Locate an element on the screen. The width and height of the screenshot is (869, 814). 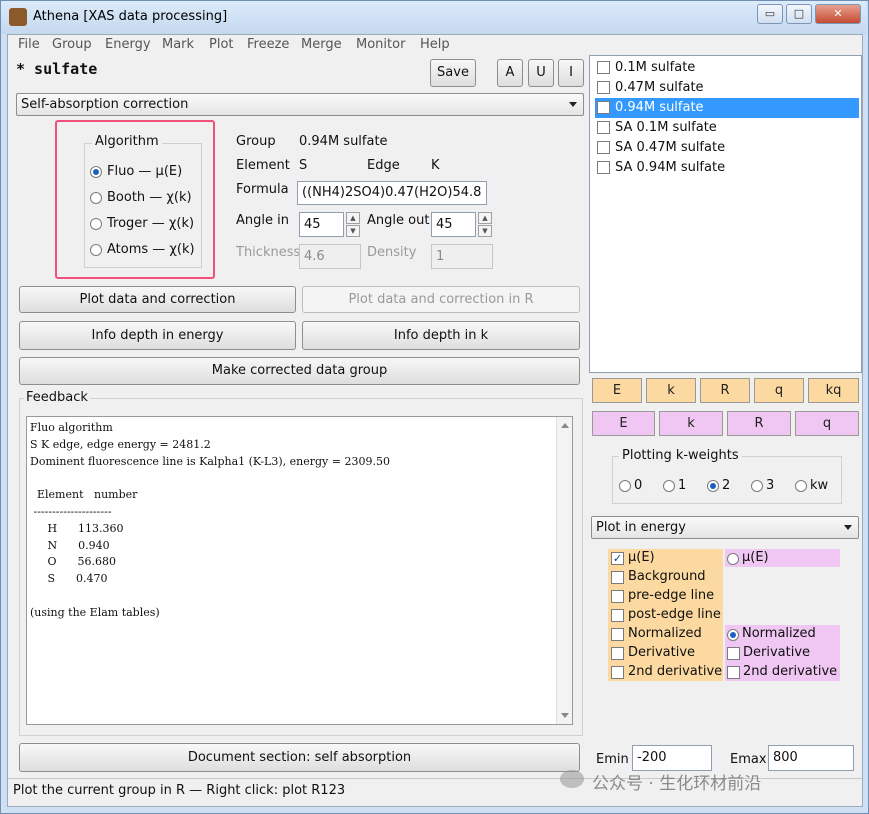
save-button: Save is located at coordinates (453, 73).